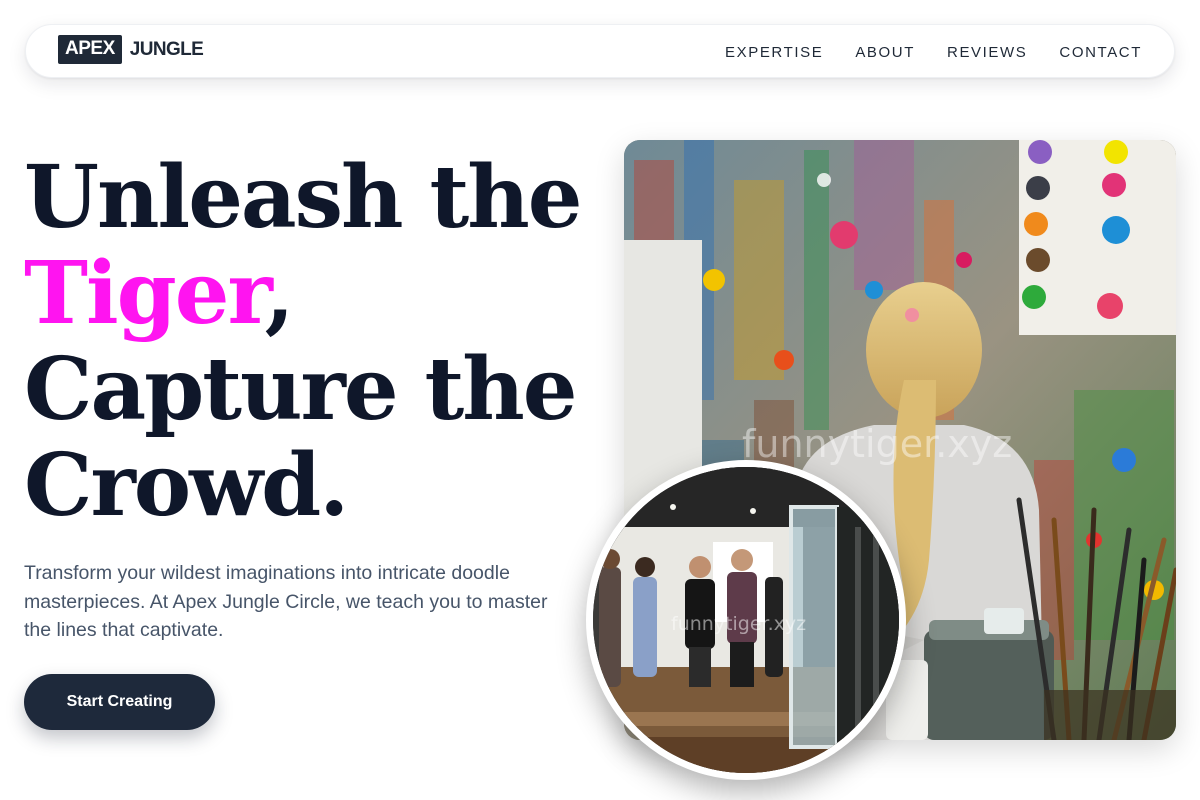 This screenshot has width=1200, height=800. I want to click on brand-logo-word: JUNGLE, so click(166, 49).